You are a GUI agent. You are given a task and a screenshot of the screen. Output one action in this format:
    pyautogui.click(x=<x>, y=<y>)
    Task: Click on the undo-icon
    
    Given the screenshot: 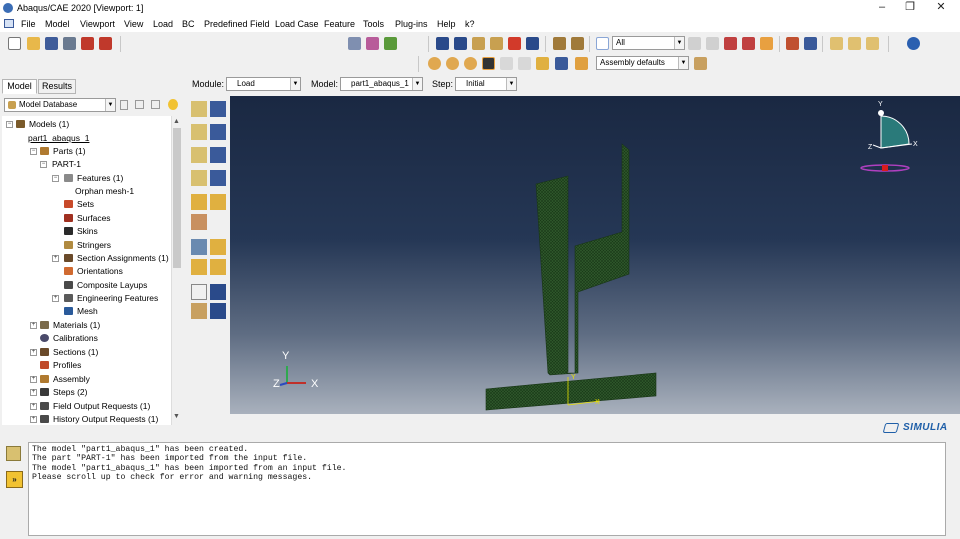 What is the action you would take?
    pyautogui.click(x=506, y=63)
    